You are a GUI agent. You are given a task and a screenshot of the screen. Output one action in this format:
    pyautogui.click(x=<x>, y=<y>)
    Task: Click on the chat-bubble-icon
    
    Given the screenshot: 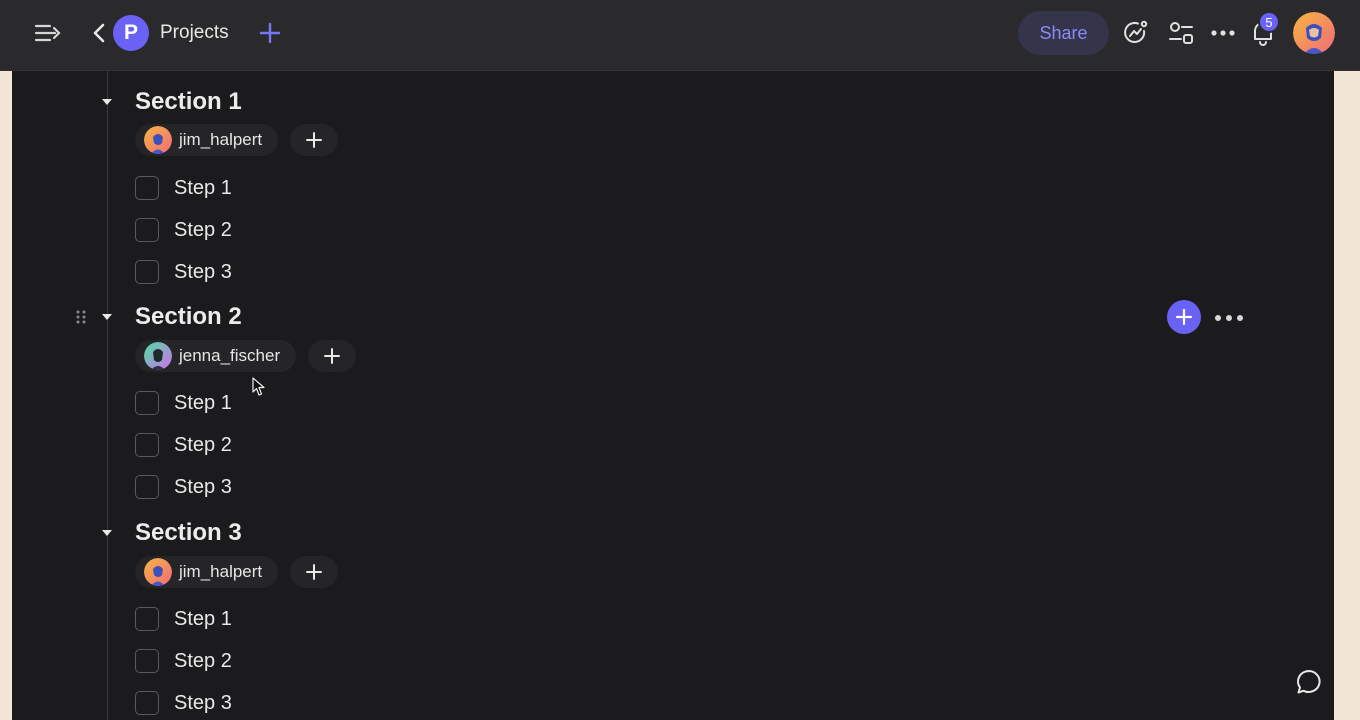 What is the action you would take?
    pyautogui.click(x=1309, y=682)
    